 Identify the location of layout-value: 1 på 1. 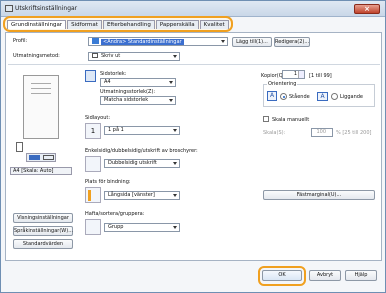
(116, 130).